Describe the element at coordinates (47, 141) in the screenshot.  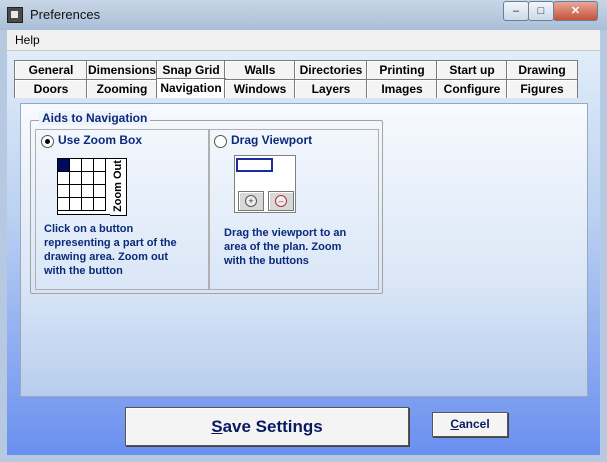
I see `zoom-box-radio` at that location.